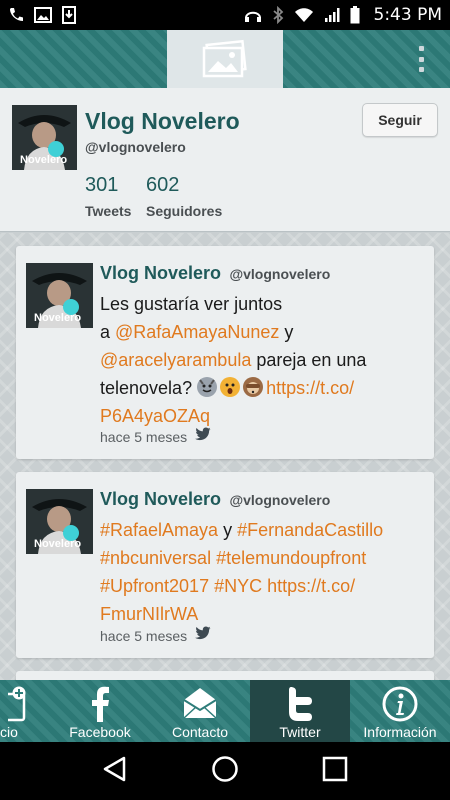 This screenshot has width=450, height=800. What do you see at coordinates (408, 15) in the screenshot?
I see `status-time: 5:43 PM` at bounding box center [408, 15].